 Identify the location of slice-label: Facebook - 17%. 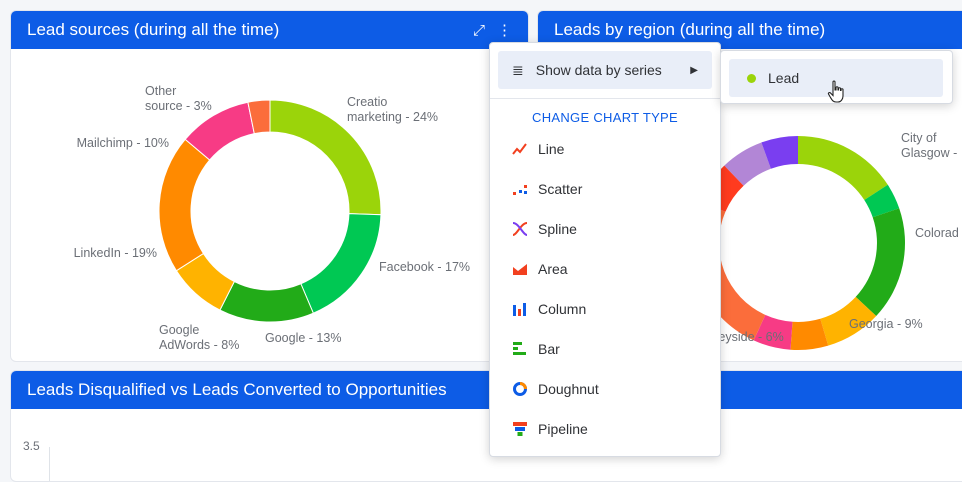
(424, 267).